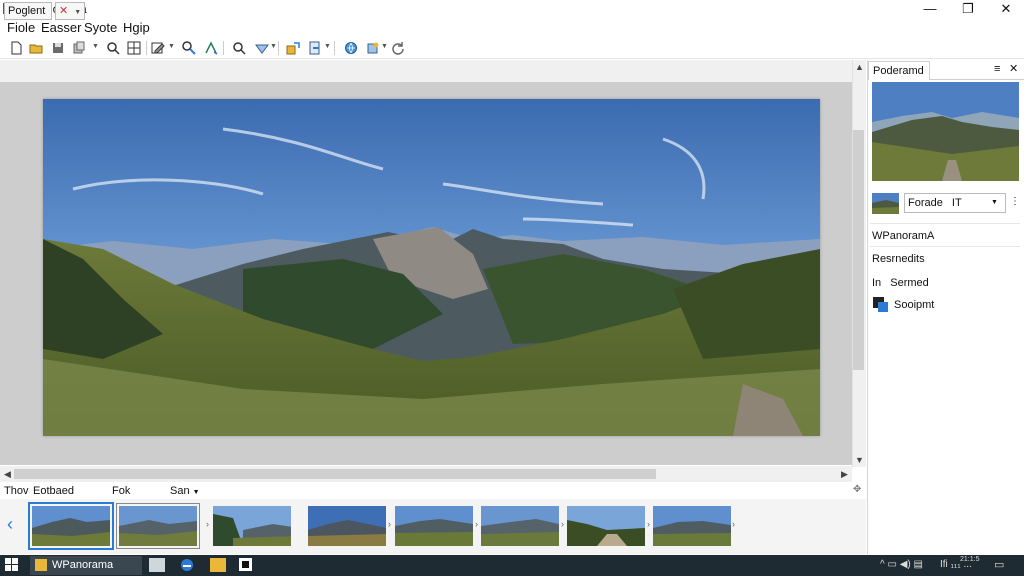  Describe the element at coordinates (857, 489) in the screenshot. I see `pin-icon: ✥` at that location.